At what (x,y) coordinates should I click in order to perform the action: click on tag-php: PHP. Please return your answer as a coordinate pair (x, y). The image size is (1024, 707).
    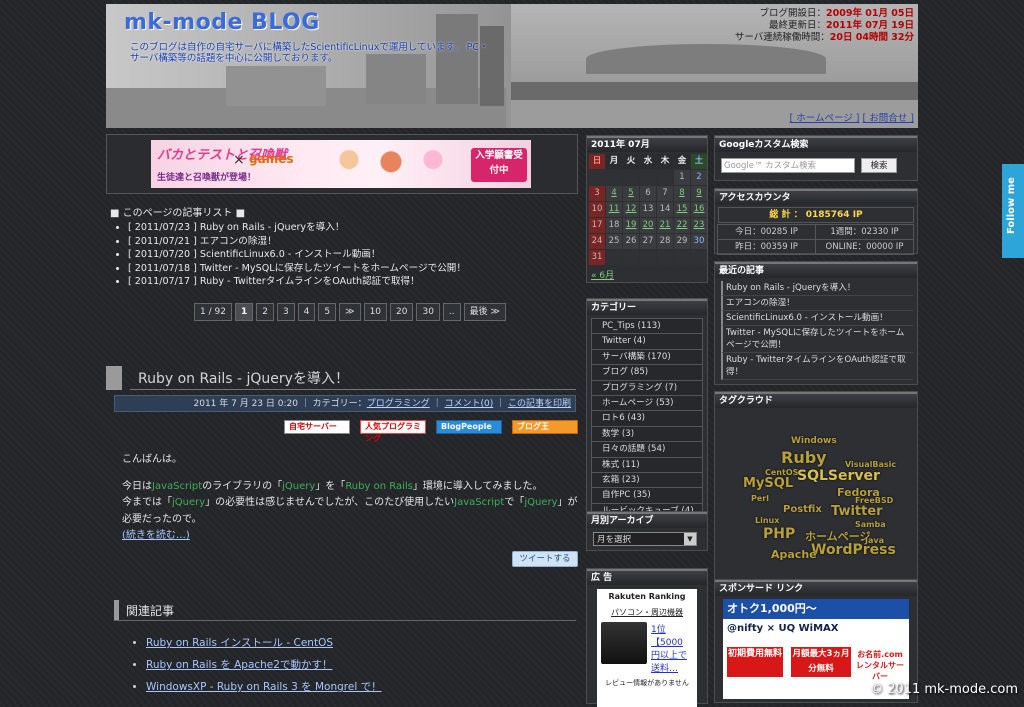
    Looking at the image, I should click on (779, 534).